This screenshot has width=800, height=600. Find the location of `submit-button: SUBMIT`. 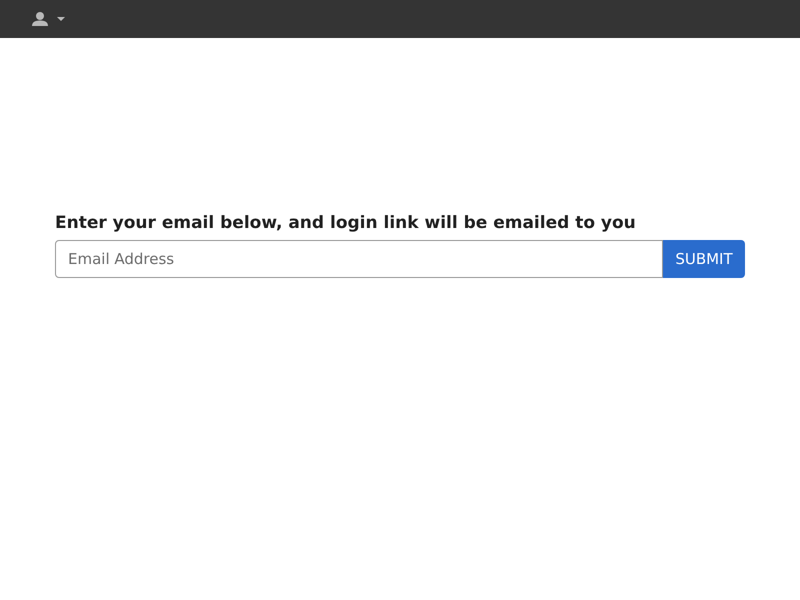

submit-button: SUBMIT is located at coordinates (704, 259).